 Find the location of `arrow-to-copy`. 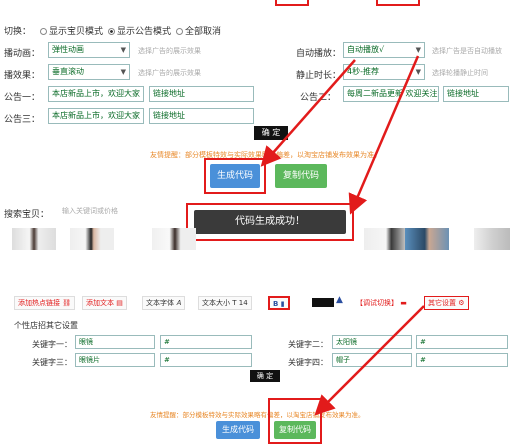

arrow-to-copy is located at coordinates (369, 360).